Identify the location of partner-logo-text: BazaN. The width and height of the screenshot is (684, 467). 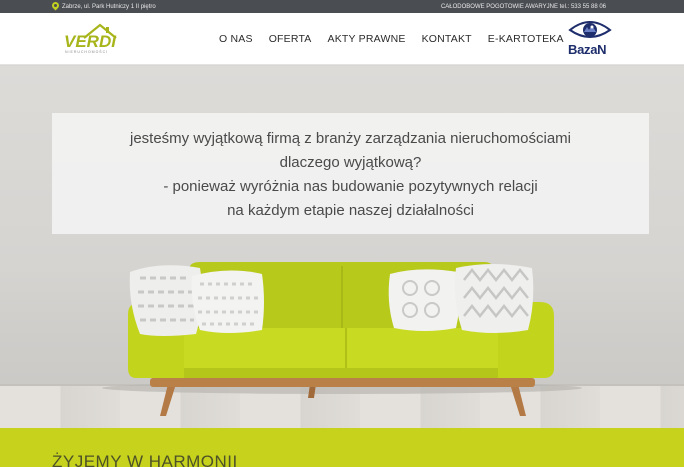
(587, 49).